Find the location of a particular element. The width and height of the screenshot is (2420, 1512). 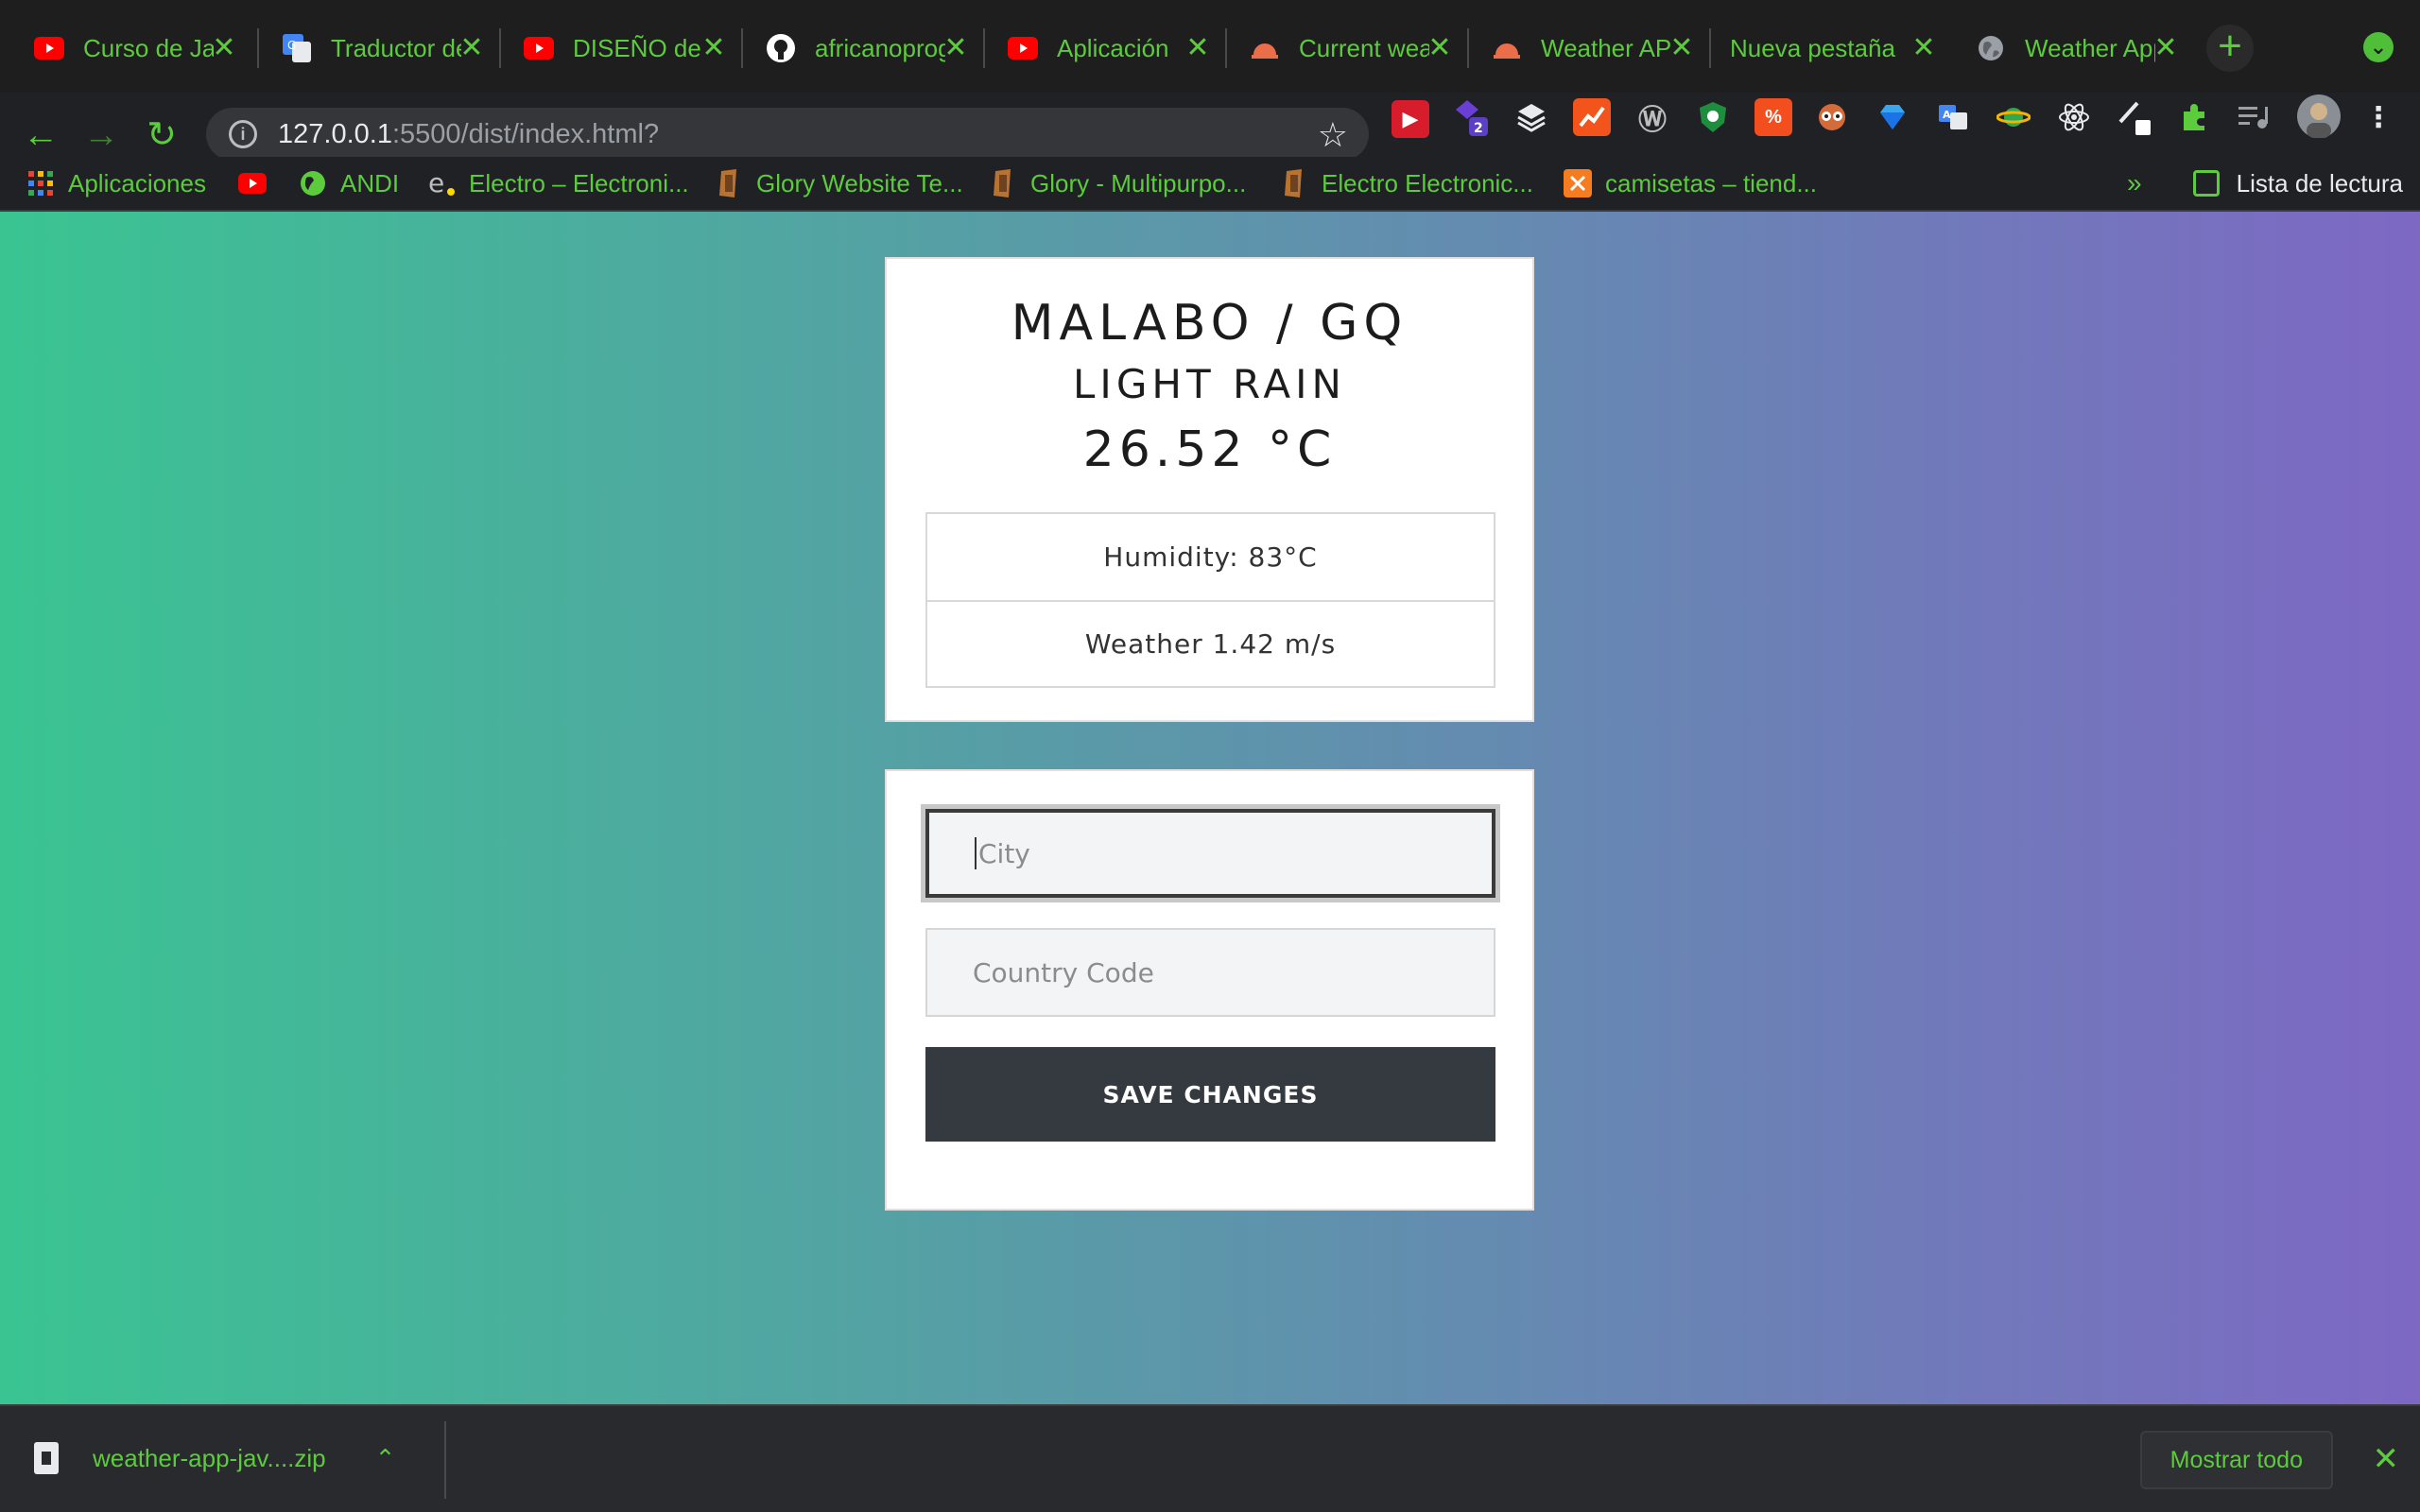

extension-translate-icon: A is located at coordinates (1953, 117).